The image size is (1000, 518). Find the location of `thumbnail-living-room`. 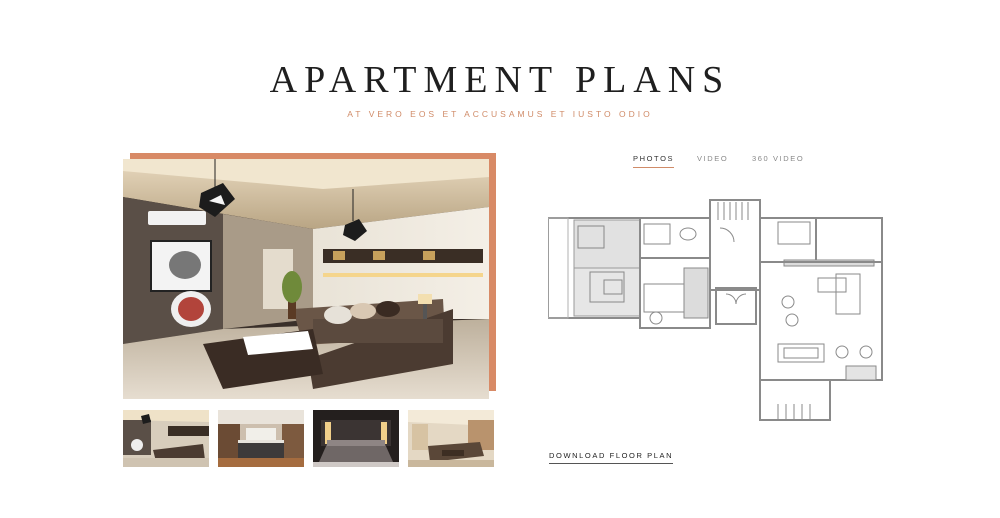

thumbnail-living-room is located at coordinates (166, 438).